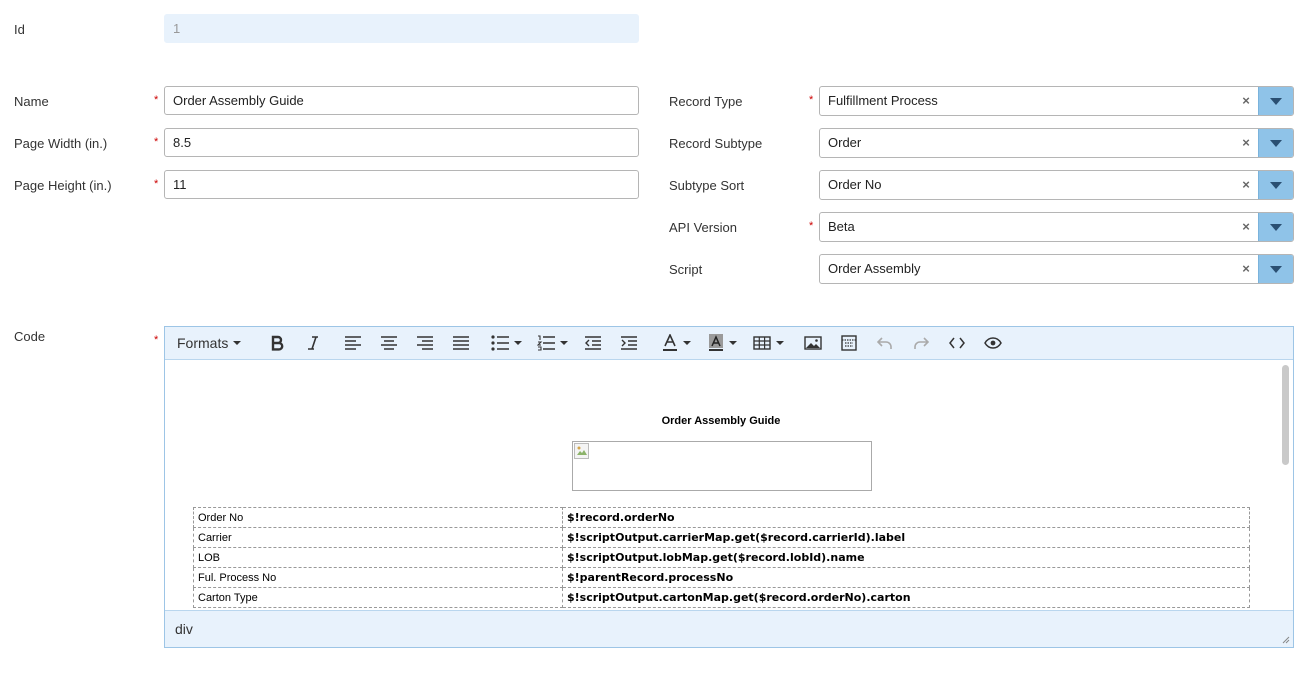  I want to click on api-version-value: Beta, so click(841, 226).